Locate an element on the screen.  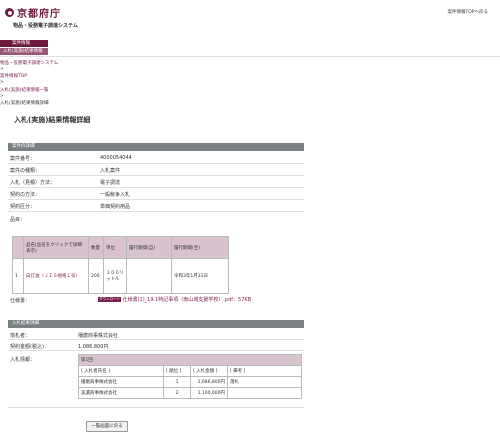
back-to-top-link: 案件情報TOPへ戻る is located at coordinates (467, 12).